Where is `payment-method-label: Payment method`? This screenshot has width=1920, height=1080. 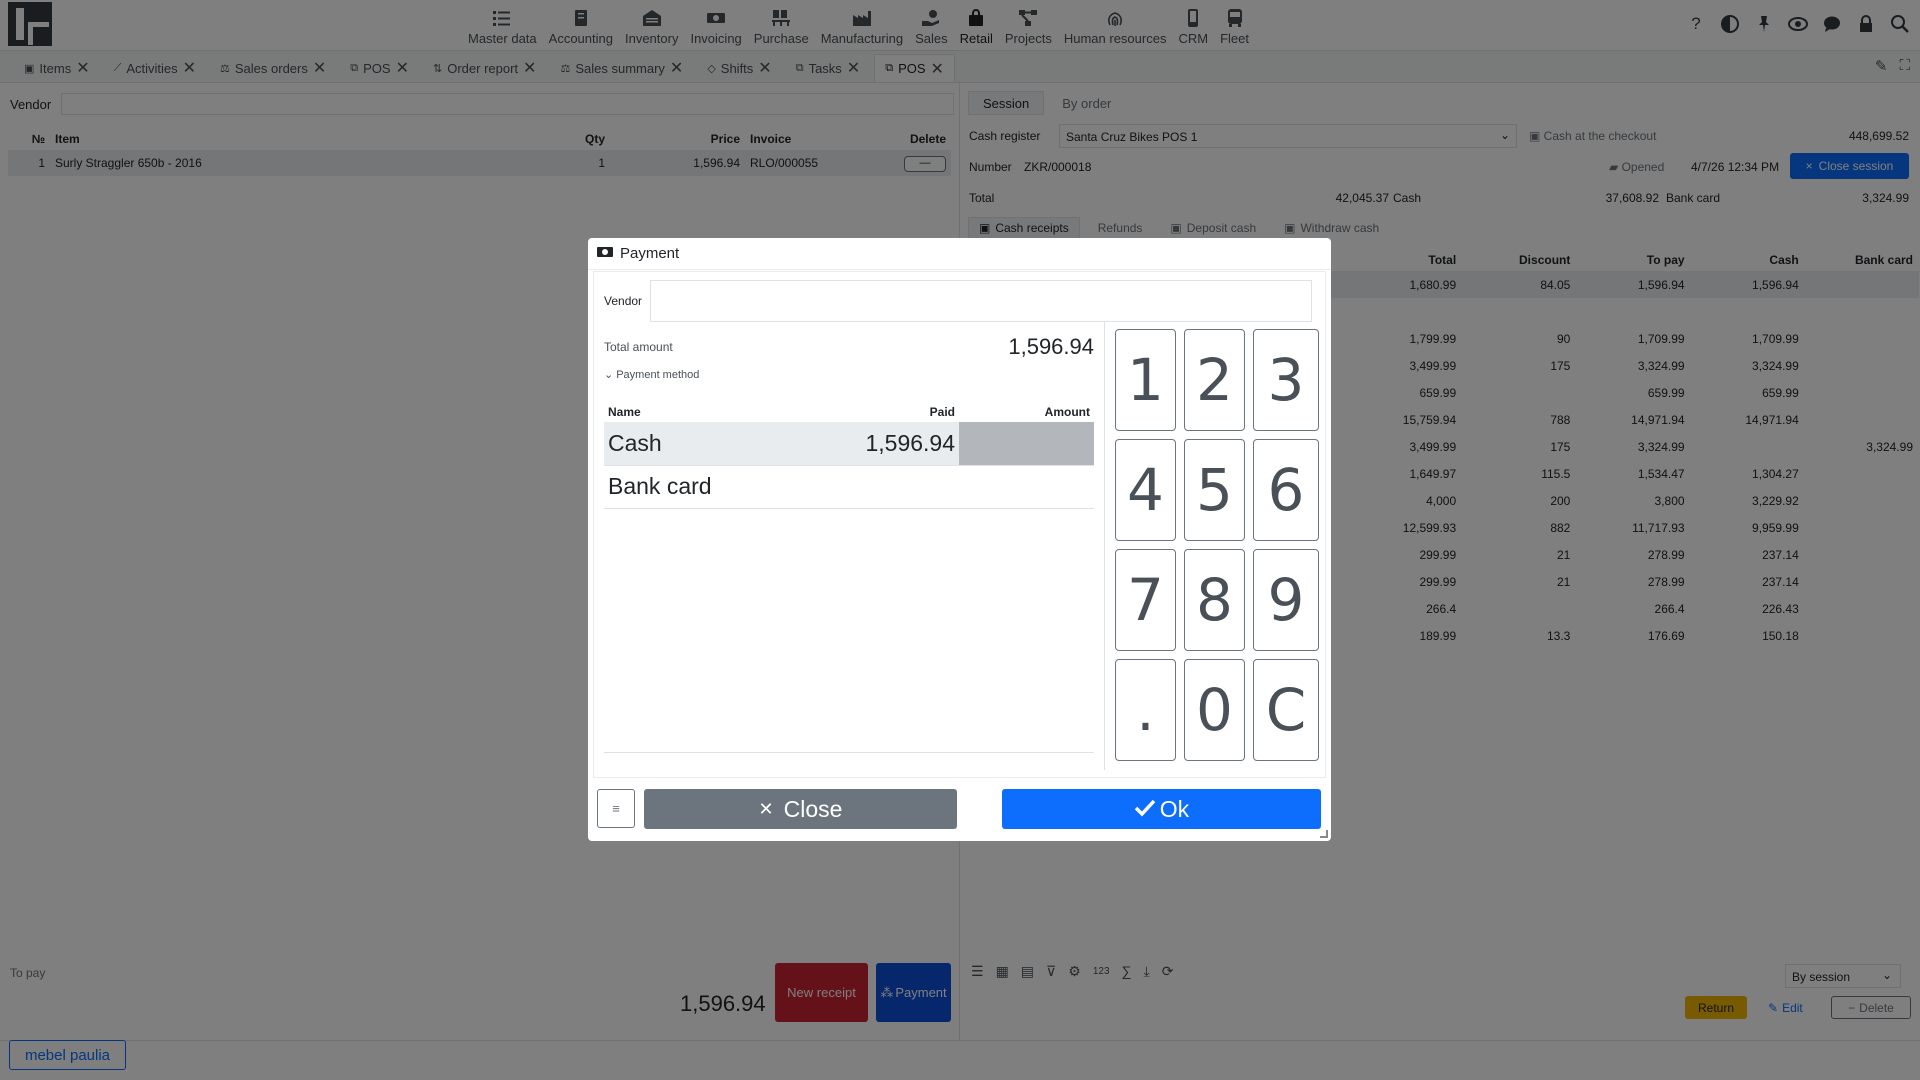
payment-method-label: Payment method is located at coordinates (658, 374).